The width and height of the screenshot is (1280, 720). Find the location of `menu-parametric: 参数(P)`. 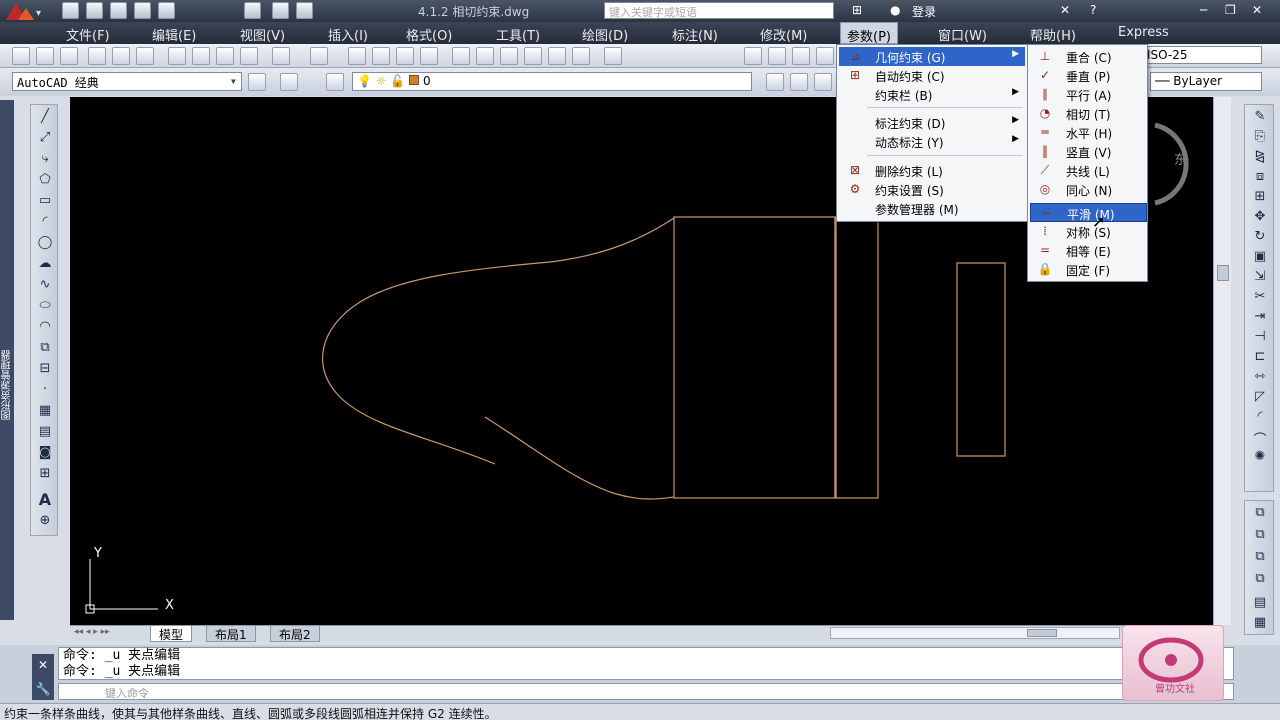

menu-parametric: 参数(P) is located at coordinates (869, 33).